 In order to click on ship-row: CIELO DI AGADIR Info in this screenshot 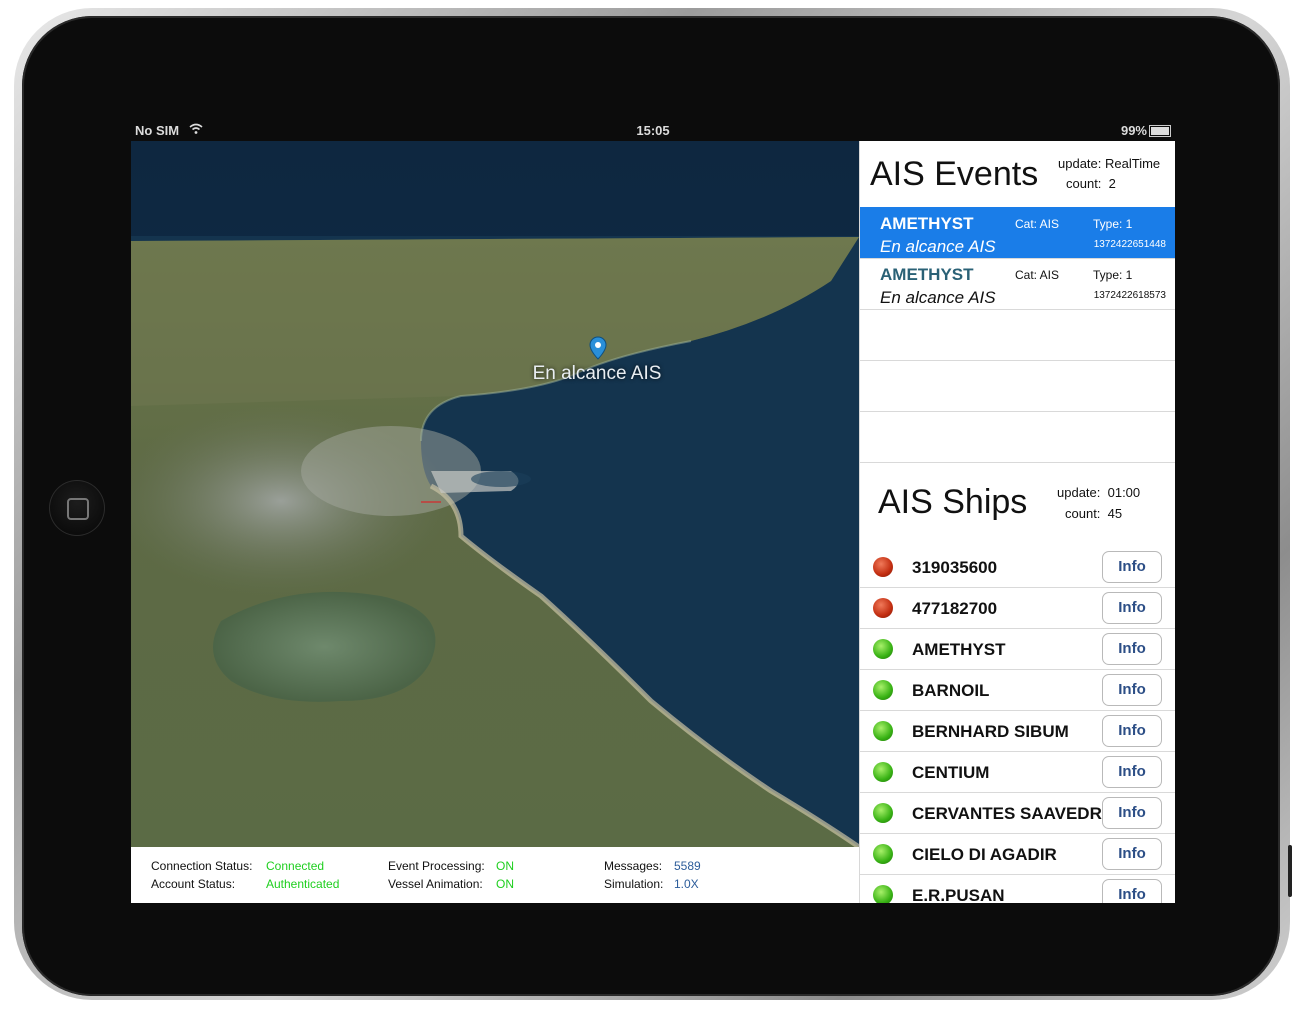, I will do `click(1017, 854)`.